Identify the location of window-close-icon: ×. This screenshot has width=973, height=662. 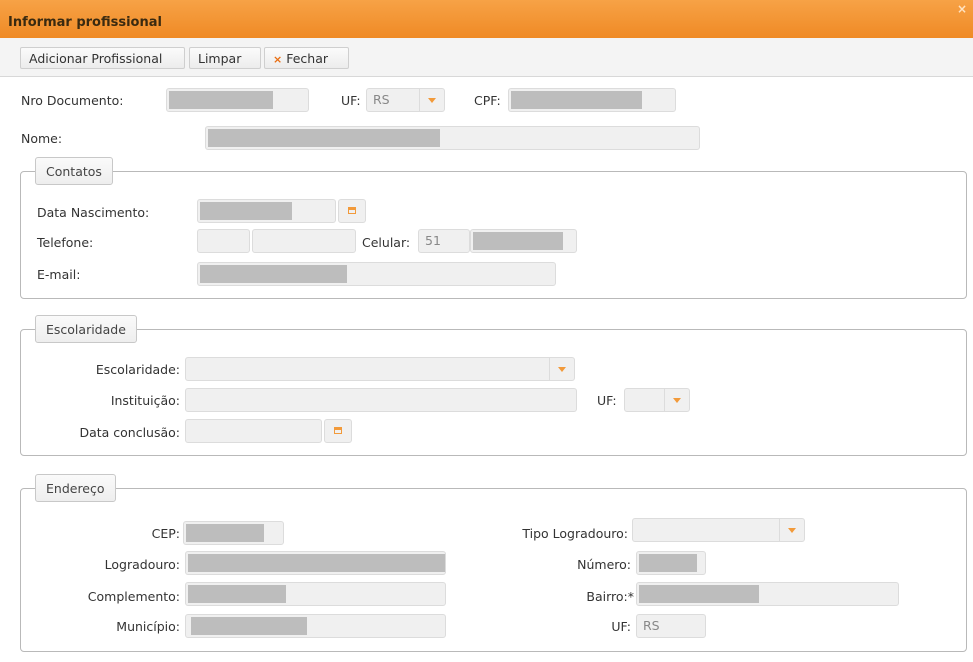
(962, 9).